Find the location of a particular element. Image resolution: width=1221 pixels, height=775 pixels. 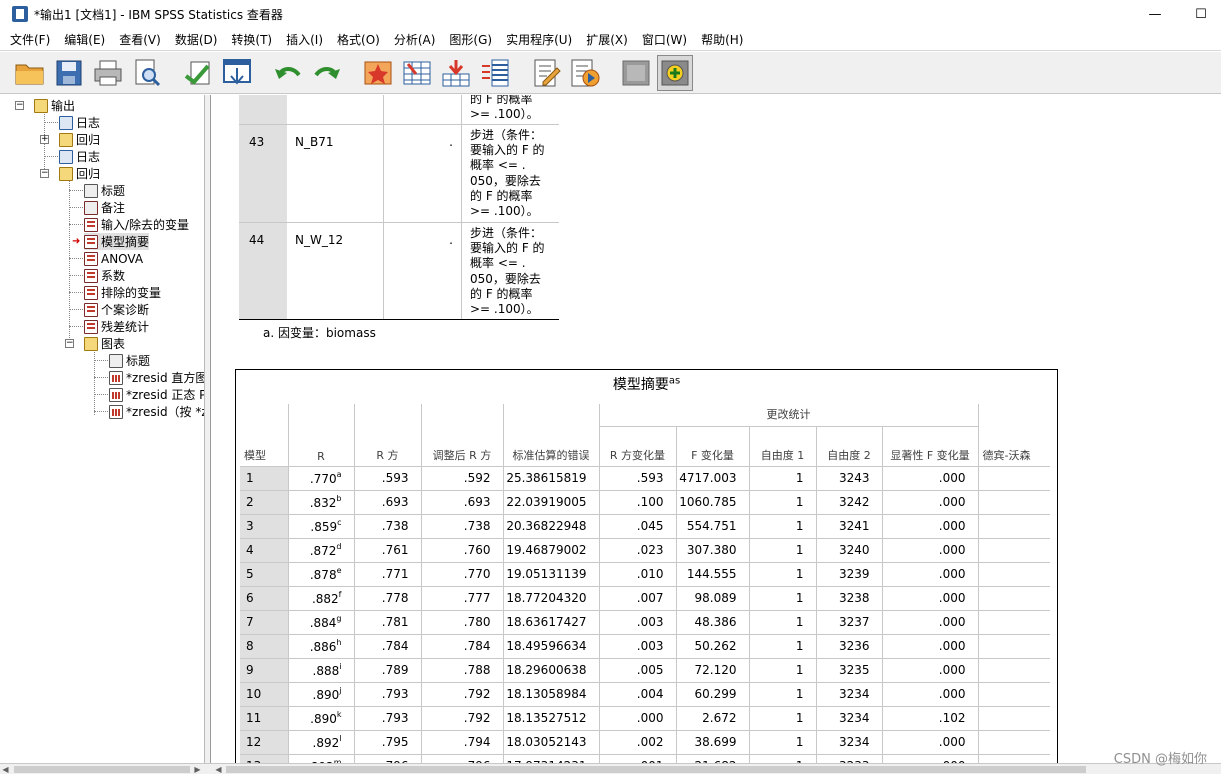

row-number: 44 is located at coordinates (263, 271).